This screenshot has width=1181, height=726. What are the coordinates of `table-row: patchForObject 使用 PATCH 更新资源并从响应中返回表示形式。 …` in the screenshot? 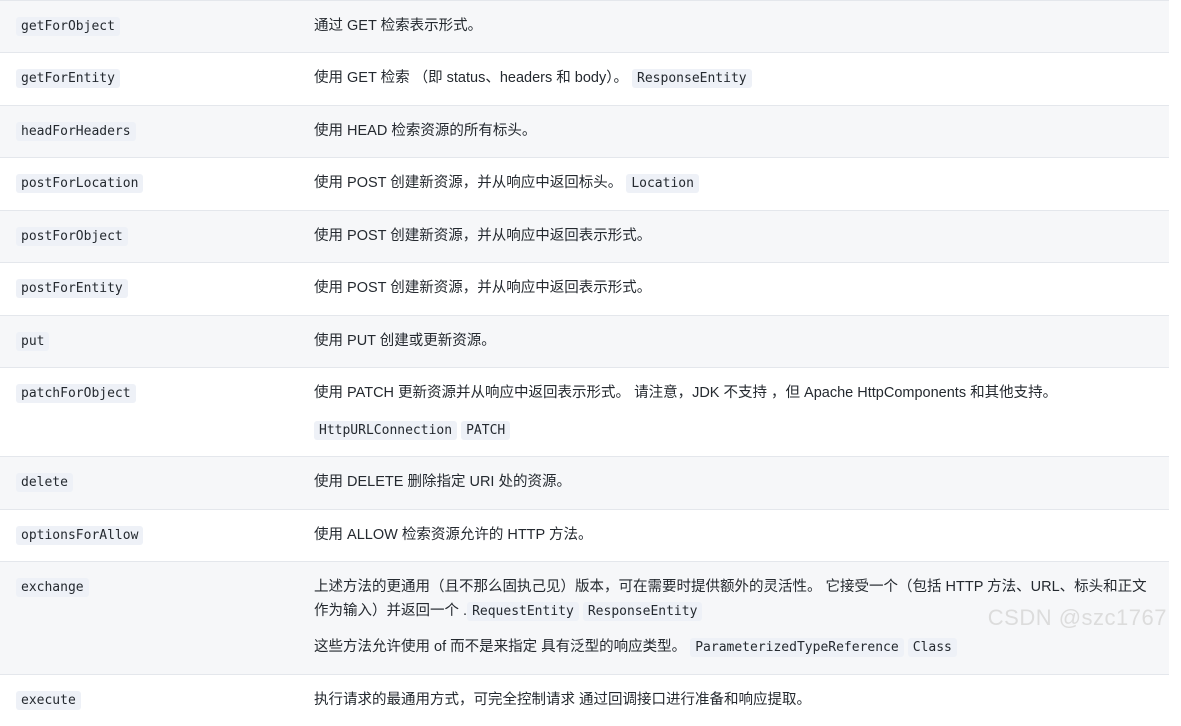 It's located at (584, 412).